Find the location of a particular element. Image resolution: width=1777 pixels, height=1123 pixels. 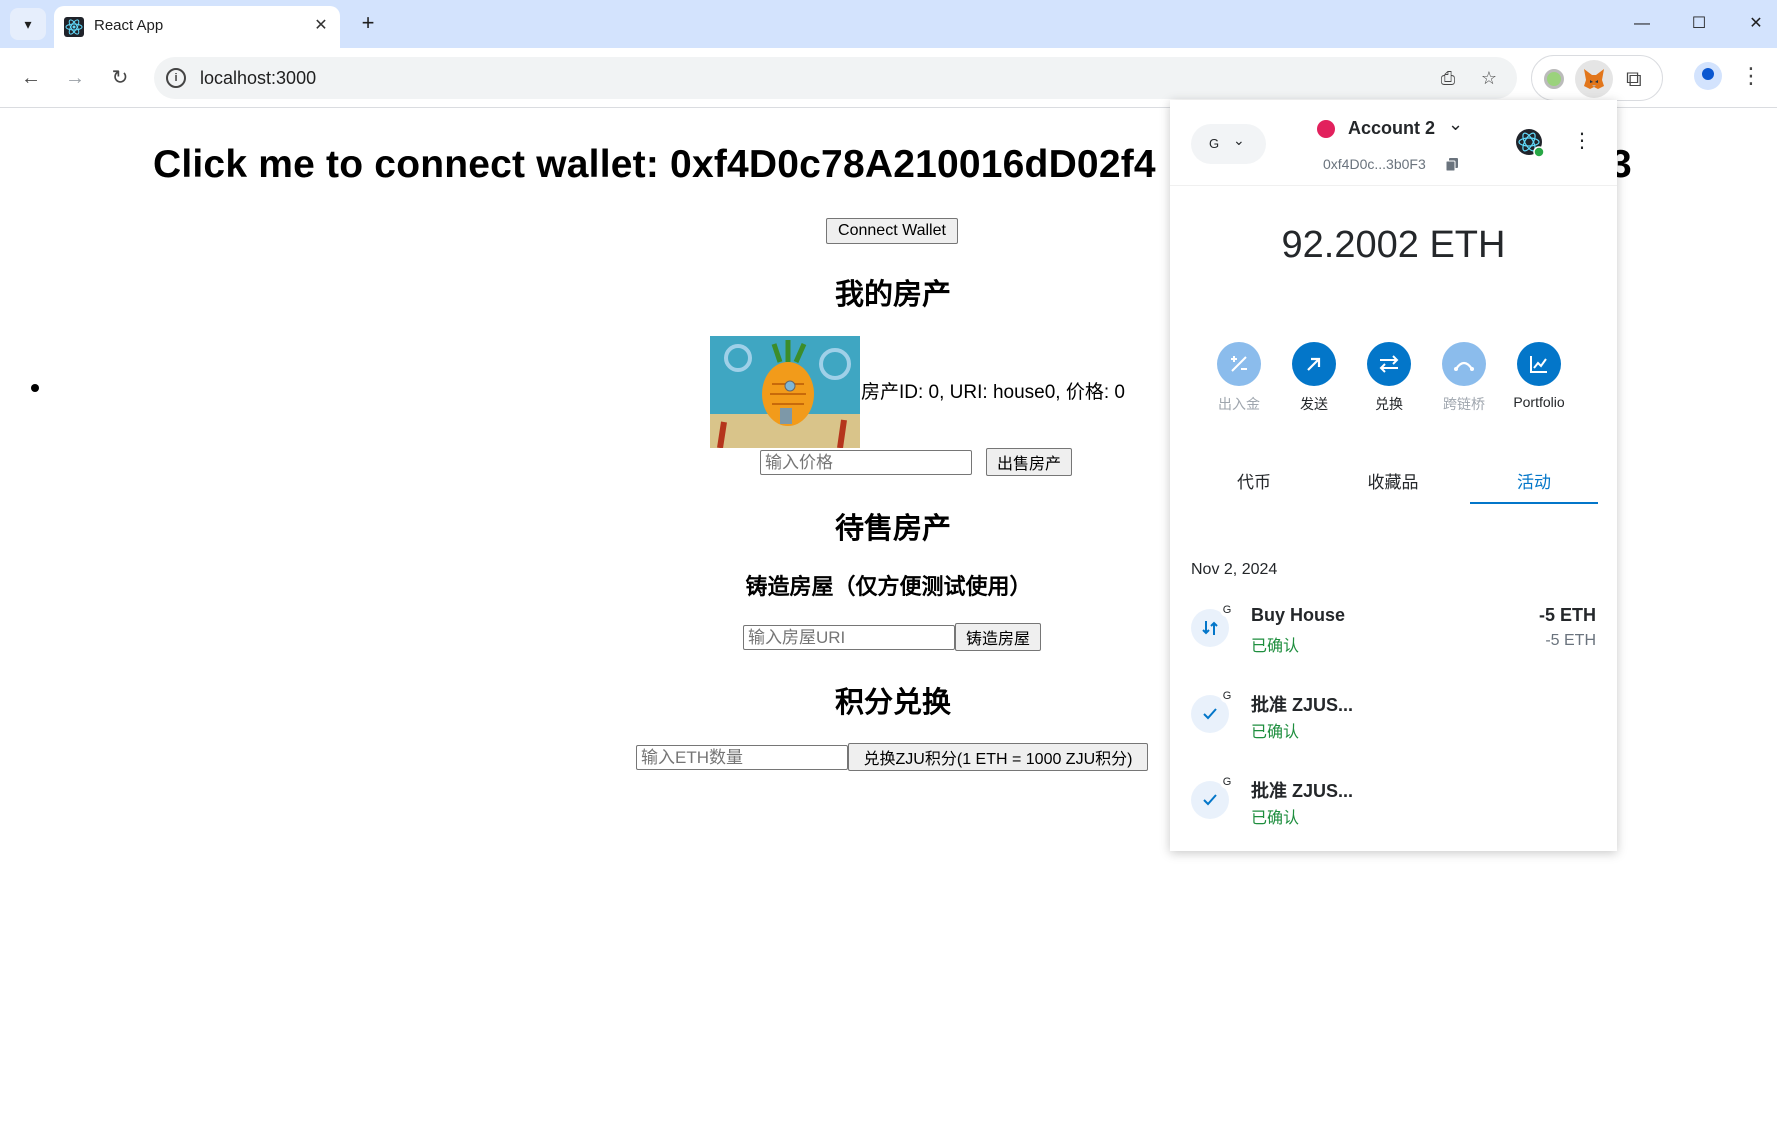

price-input: 输入价格 is located at coordinates (866, 462).